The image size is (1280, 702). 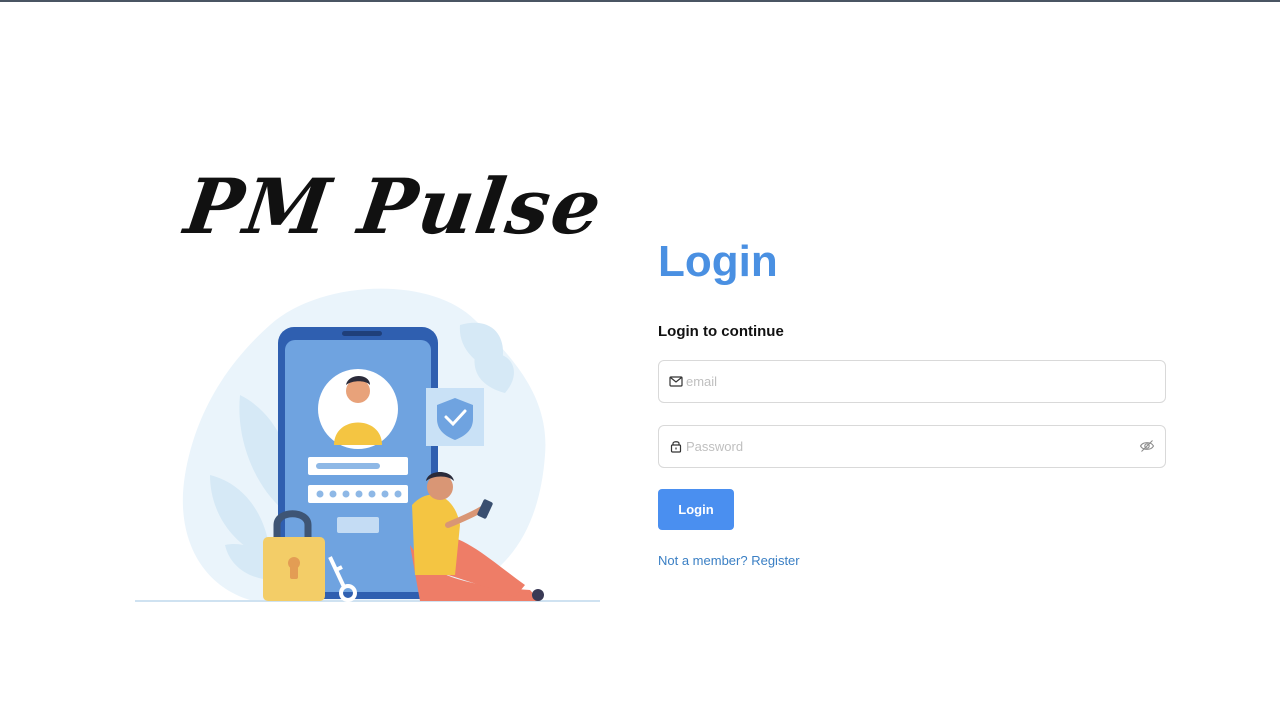 I want to click on email-field, so click(x=912, y=381).